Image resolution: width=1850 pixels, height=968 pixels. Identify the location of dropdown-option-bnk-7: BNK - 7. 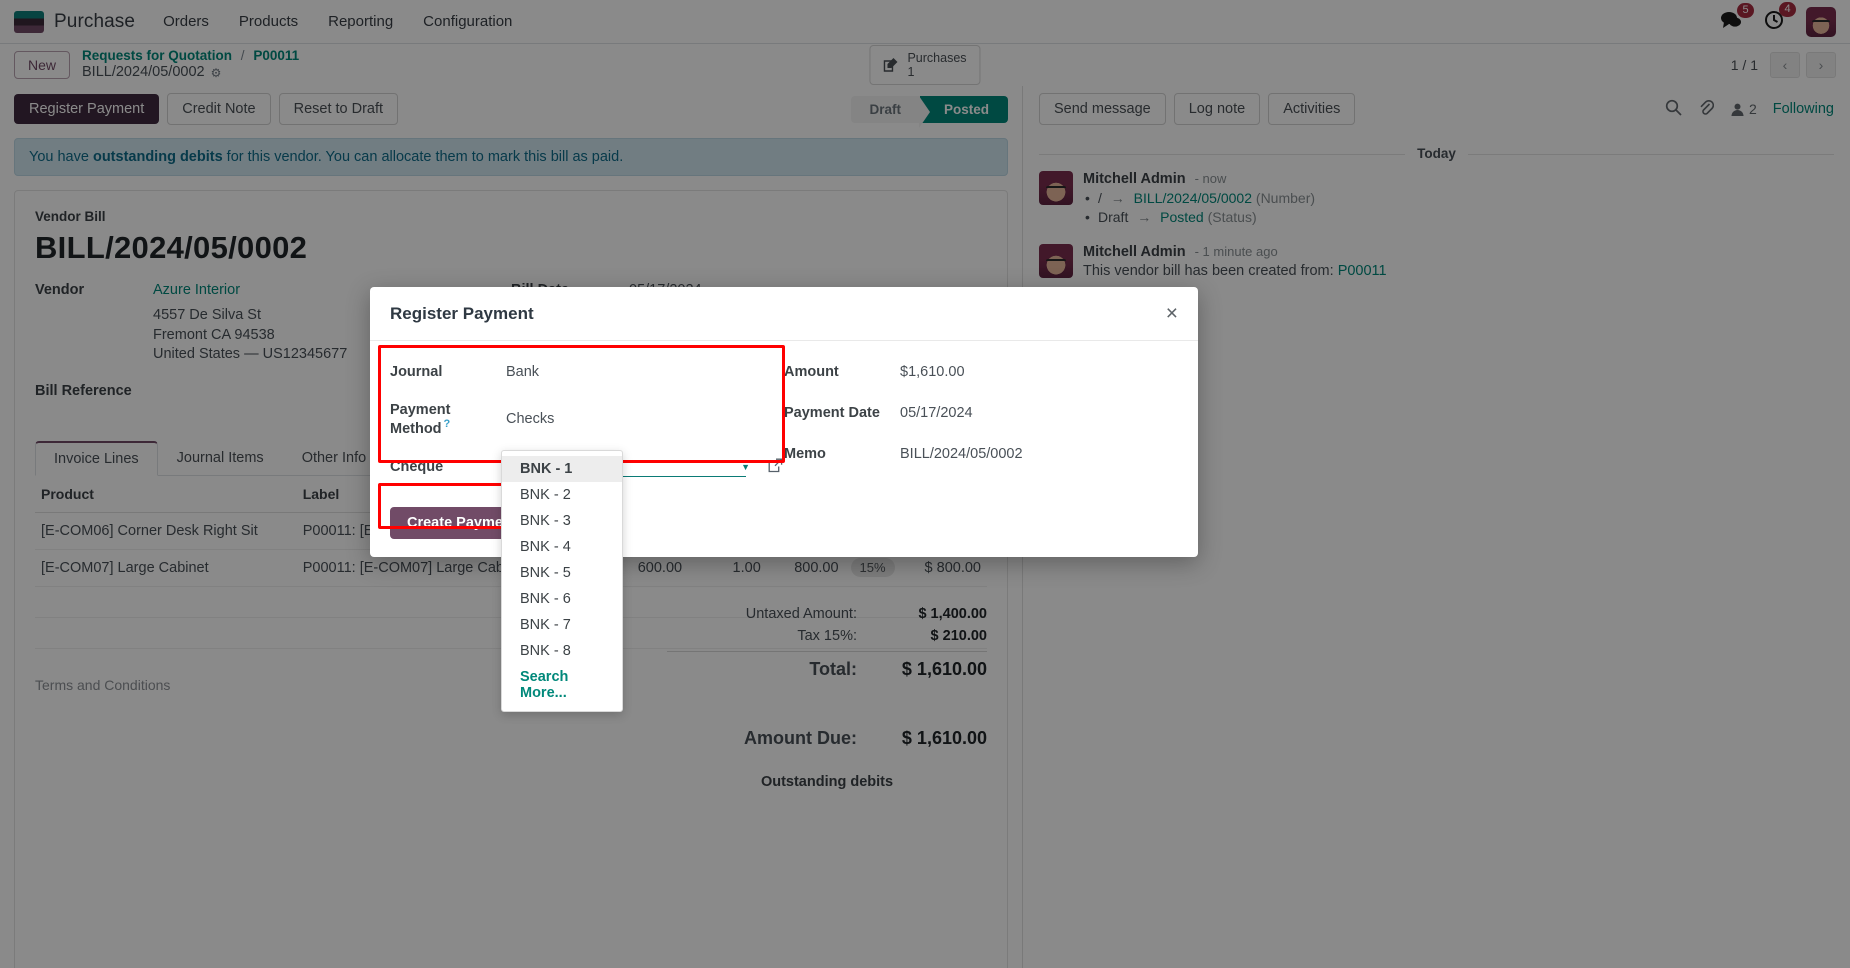
(562, 625).